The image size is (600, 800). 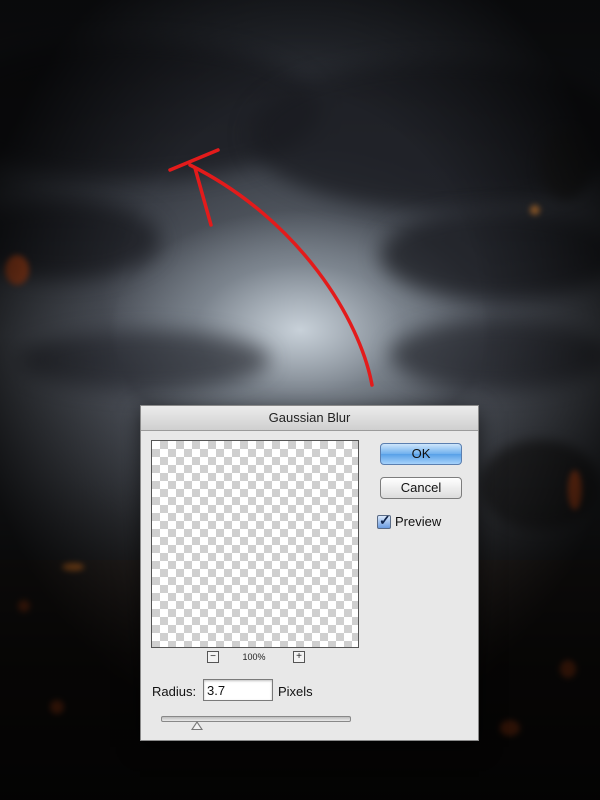 What do you see at coordinates (238, 690) in the screenshot?
I see `radius-input` at bounding box center [238, 690].